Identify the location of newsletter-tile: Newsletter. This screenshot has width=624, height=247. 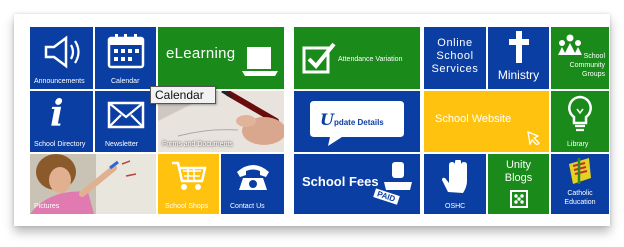
(125, 121).